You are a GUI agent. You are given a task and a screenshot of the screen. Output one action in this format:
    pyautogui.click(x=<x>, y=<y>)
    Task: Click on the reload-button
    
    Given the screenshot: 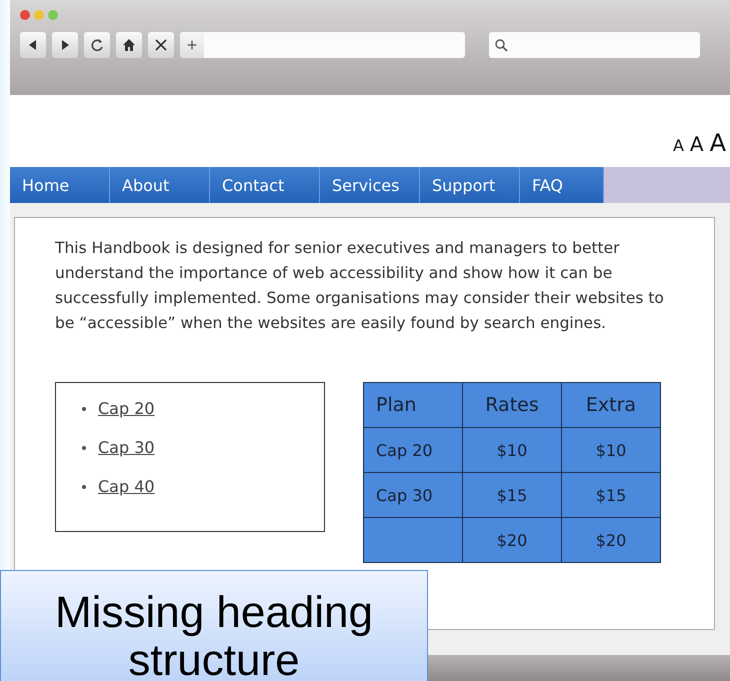 What is the action you would take?
    pyautogui.click(x=97, y=45)
    